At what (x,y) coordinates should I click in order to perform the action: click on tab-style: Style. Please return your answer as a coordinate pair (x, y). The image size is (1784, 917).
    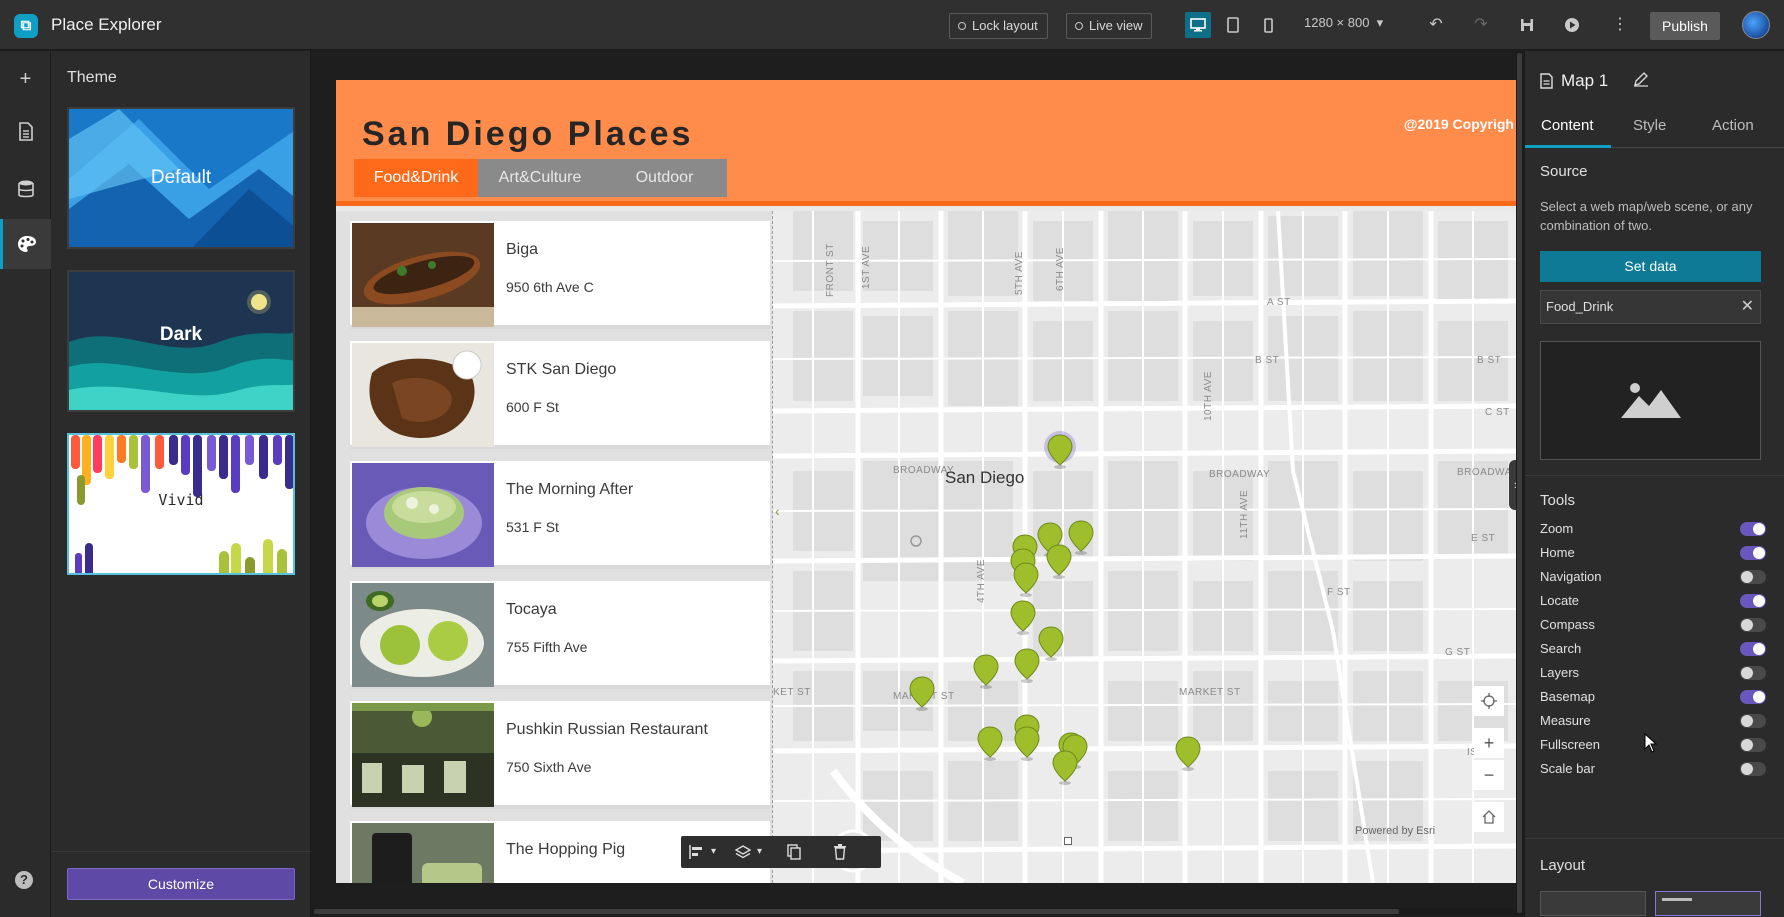
    Looking at the image, I should click on (1649, 125).